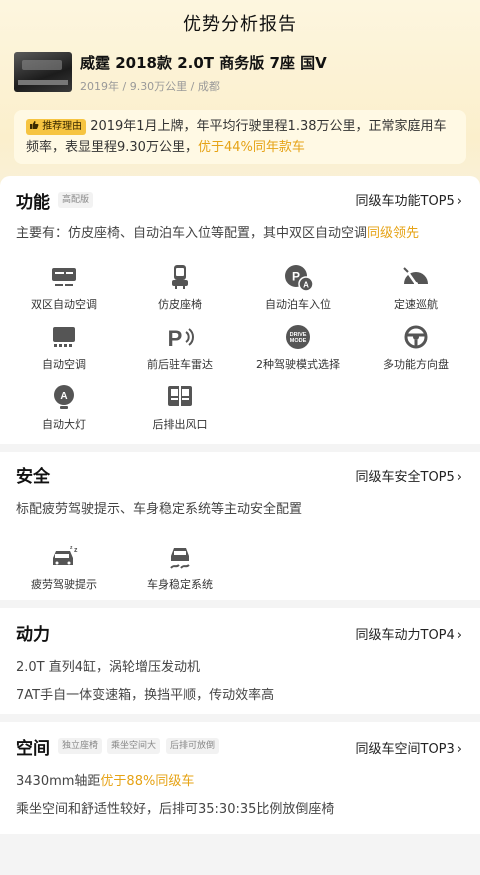 The image size is (480, 875). I want to click on function-top-link: 同级车功能TOP5 ›, so click(409, 199).